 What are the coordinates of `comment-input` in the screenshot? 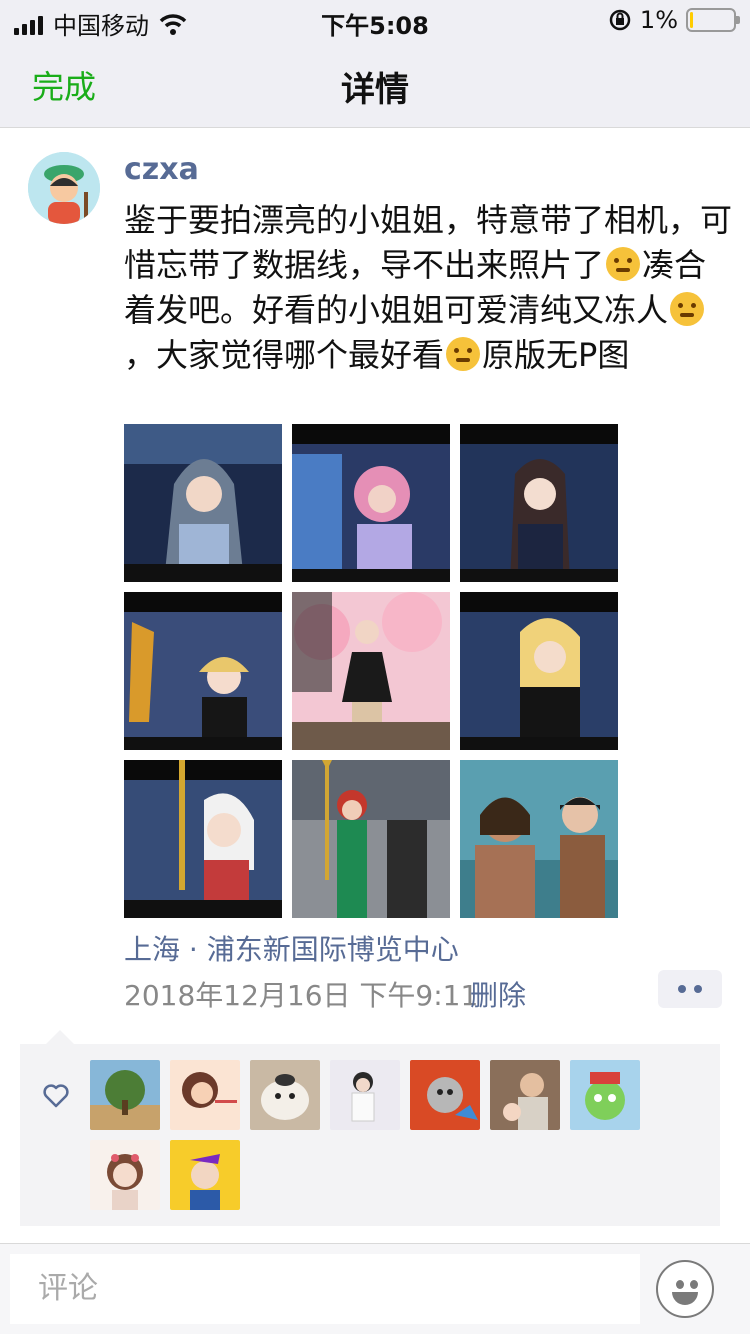 It's located at (325, 1289).